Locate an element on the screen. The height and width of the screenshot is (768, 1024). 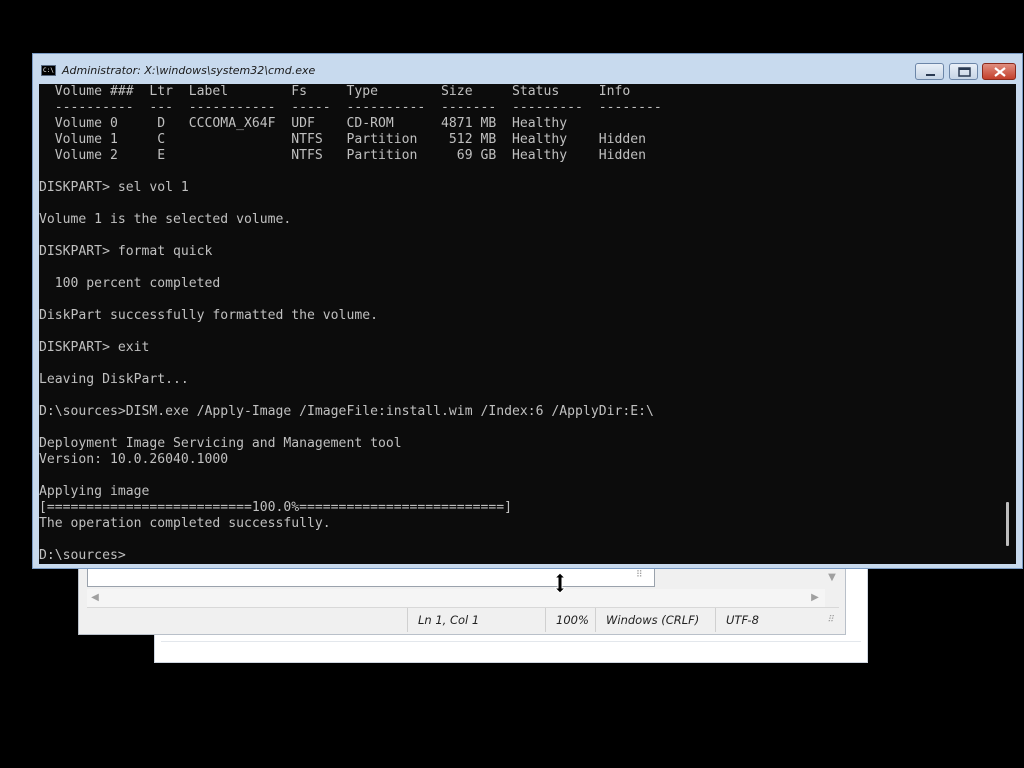
vertical-scrollbar is located at coordinates (1007, 324).